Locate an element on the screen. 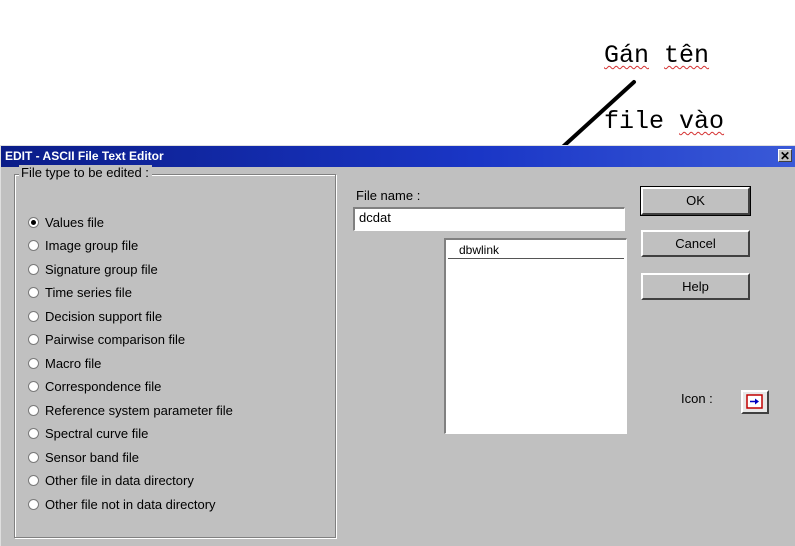 The height and width of the screenshot is (546, 795). file-name-value: dcdat is located at coordinates (375, 217).